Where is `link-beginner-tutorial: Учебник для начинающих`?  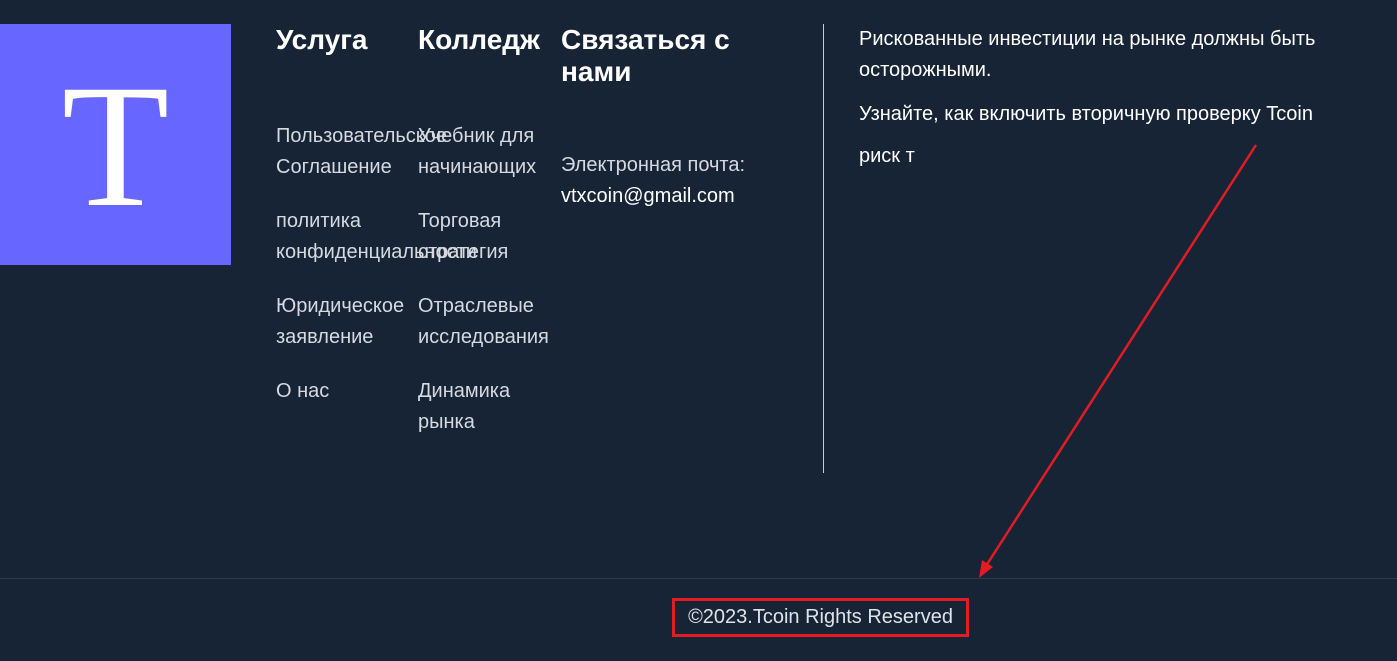 link-beginner-tutorial: Учебник для начинающих is located at coordinates (493, 152).